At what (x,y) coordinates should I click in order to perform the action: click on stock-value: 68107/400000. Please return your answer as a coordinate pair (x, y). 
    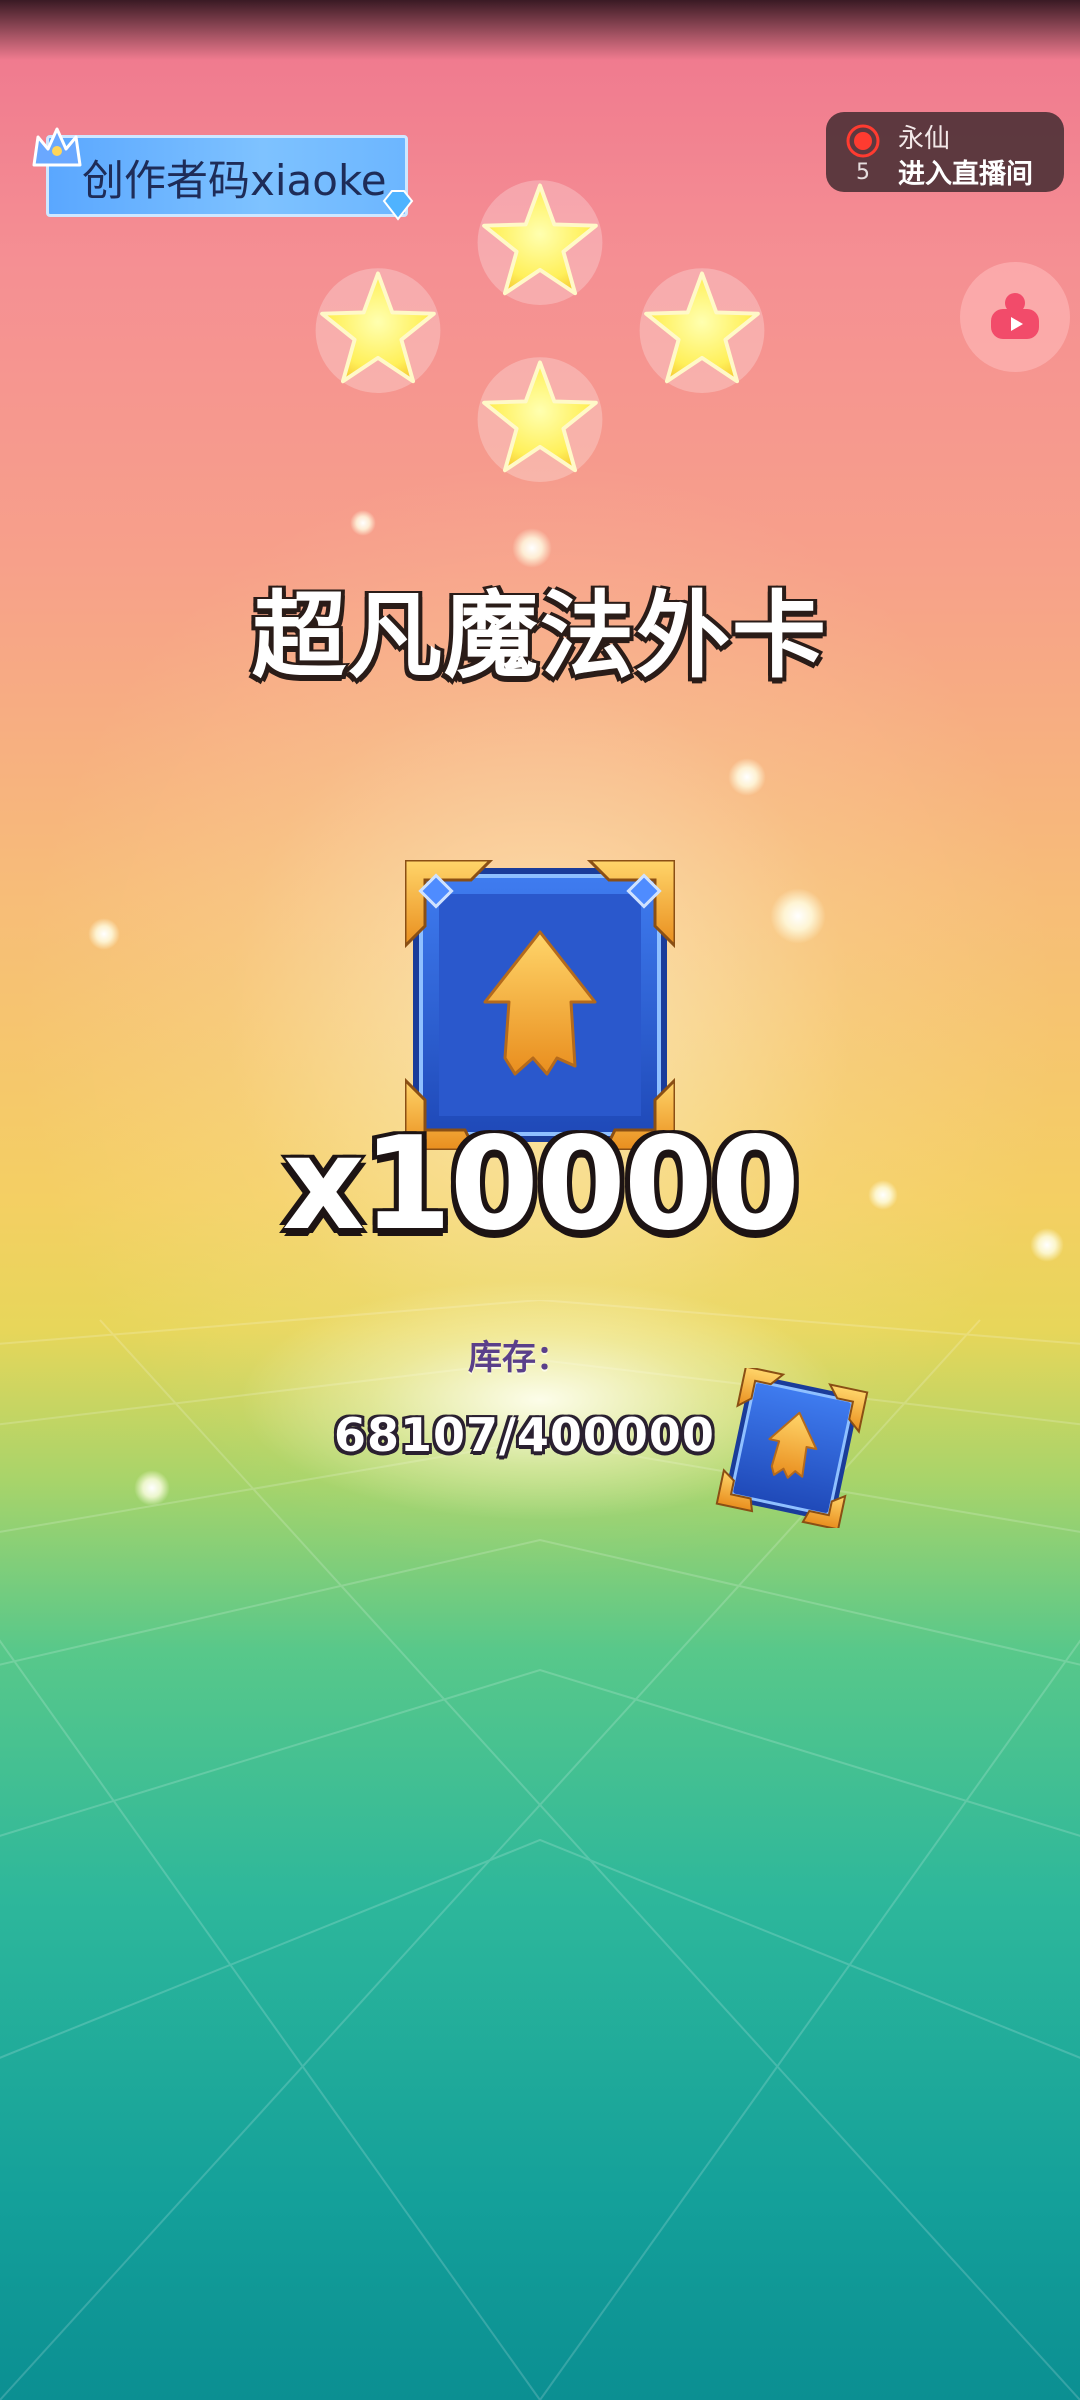
    Looking at the image, I should click on (524, 1435).